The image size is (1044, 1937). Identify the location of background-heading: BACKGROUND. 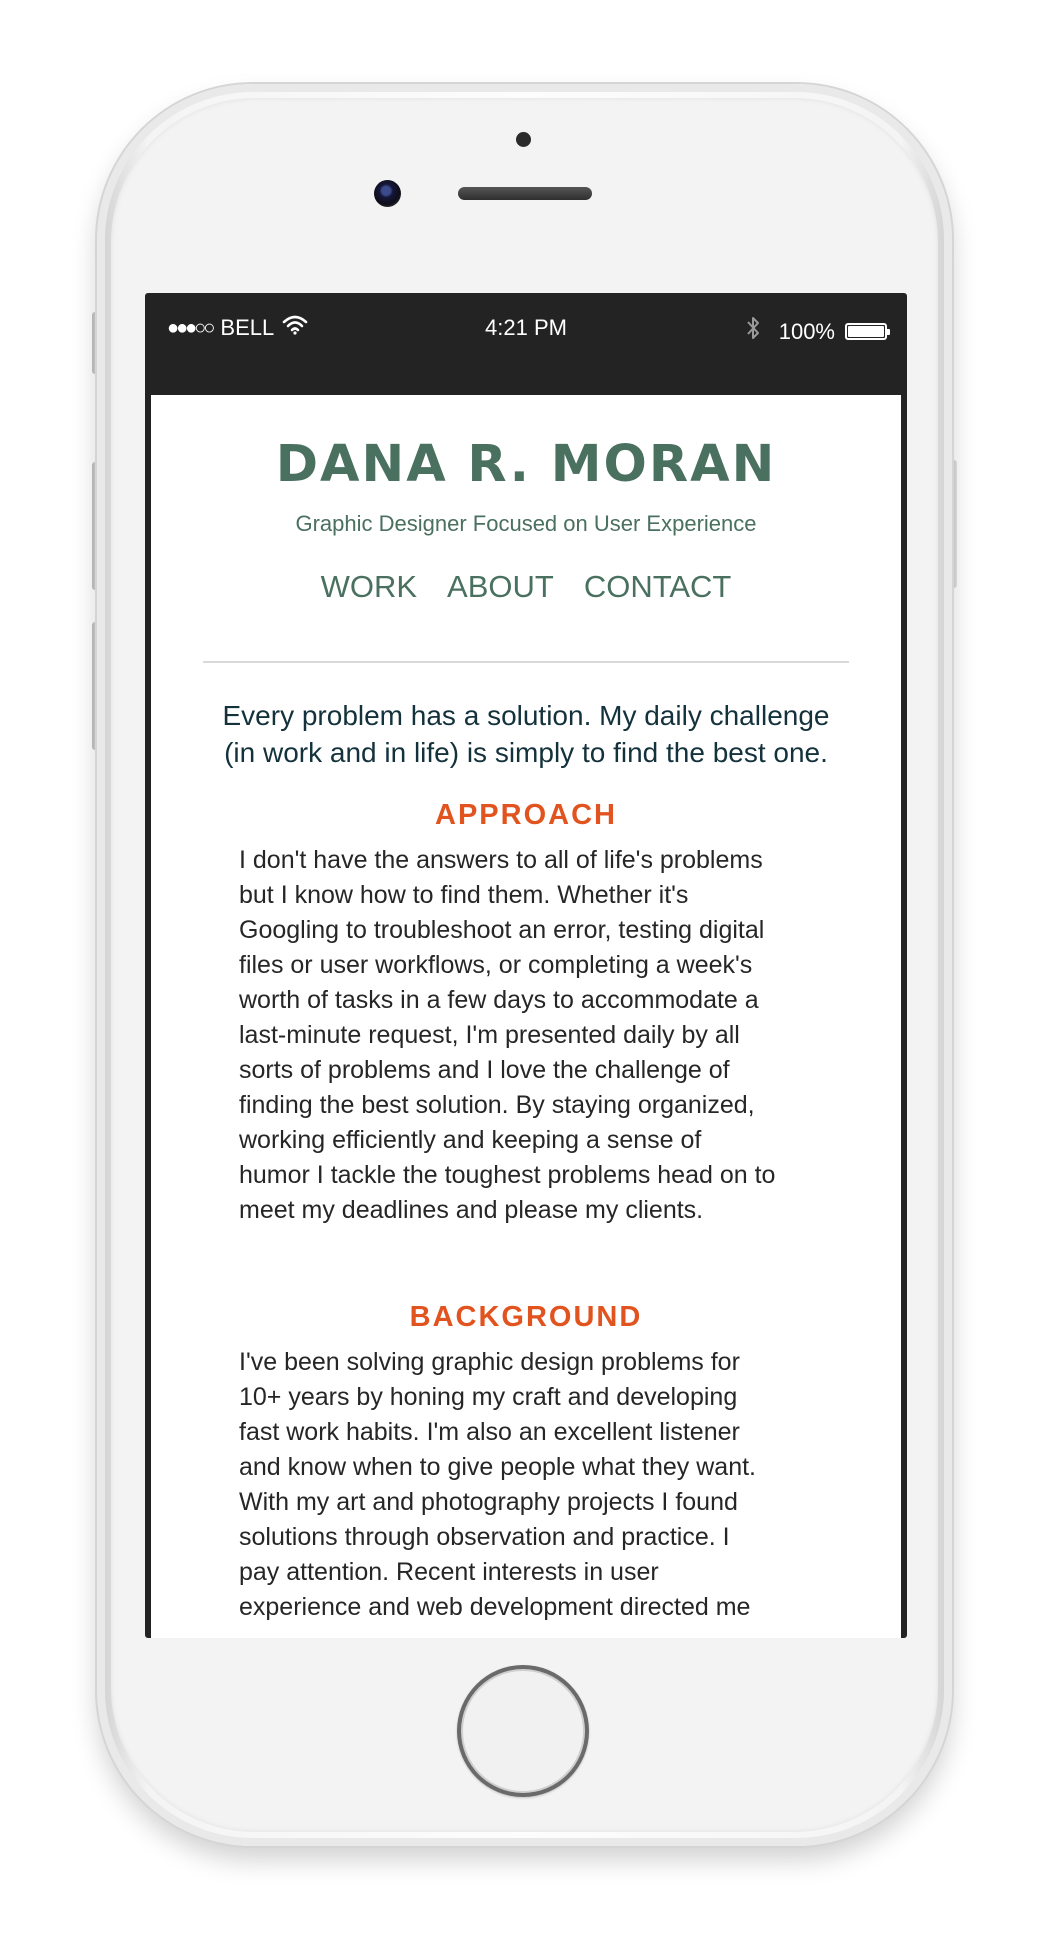
(526, 1317).